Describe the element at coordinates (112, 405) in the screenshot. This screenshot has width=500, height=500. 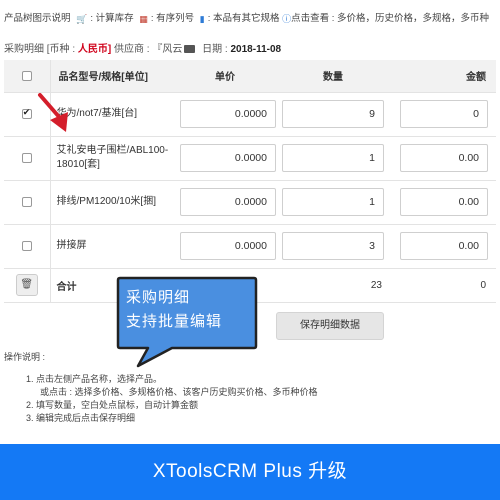
I see `instruction-step: 2. 填写数量，空白处点鼠标，自动计算金额` at that location.